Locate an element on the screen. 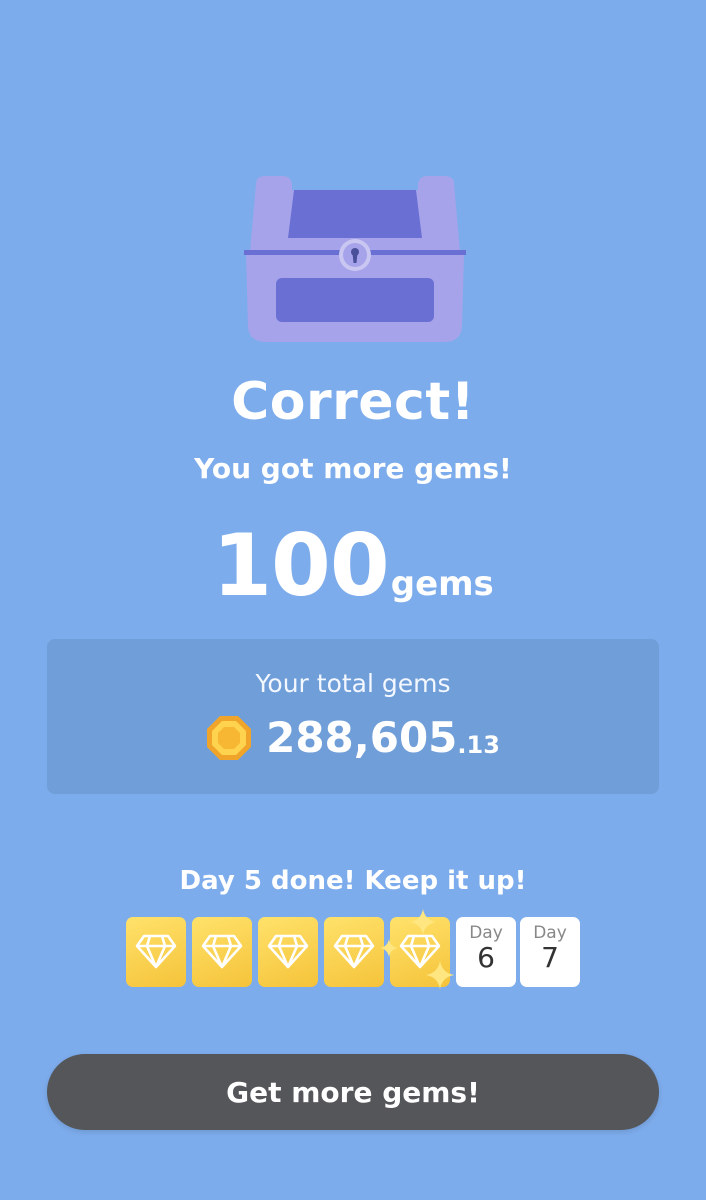 The width and height of the screenshot is (706, 1200). streak-day-7: Day 7 is located at coordinates (550, 952).